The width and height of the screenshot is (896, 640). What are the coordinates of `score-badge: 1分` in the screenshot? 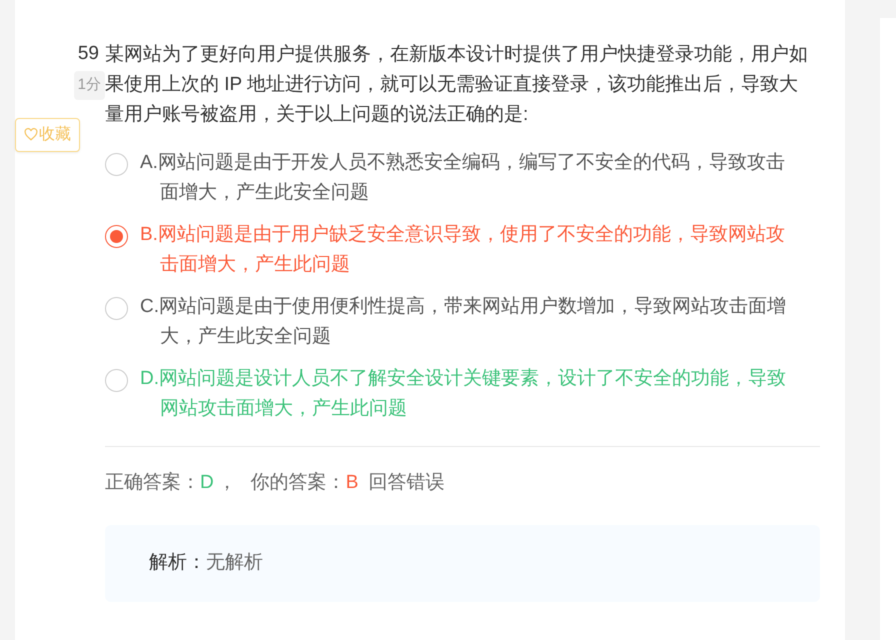 It's located at (89, 85).